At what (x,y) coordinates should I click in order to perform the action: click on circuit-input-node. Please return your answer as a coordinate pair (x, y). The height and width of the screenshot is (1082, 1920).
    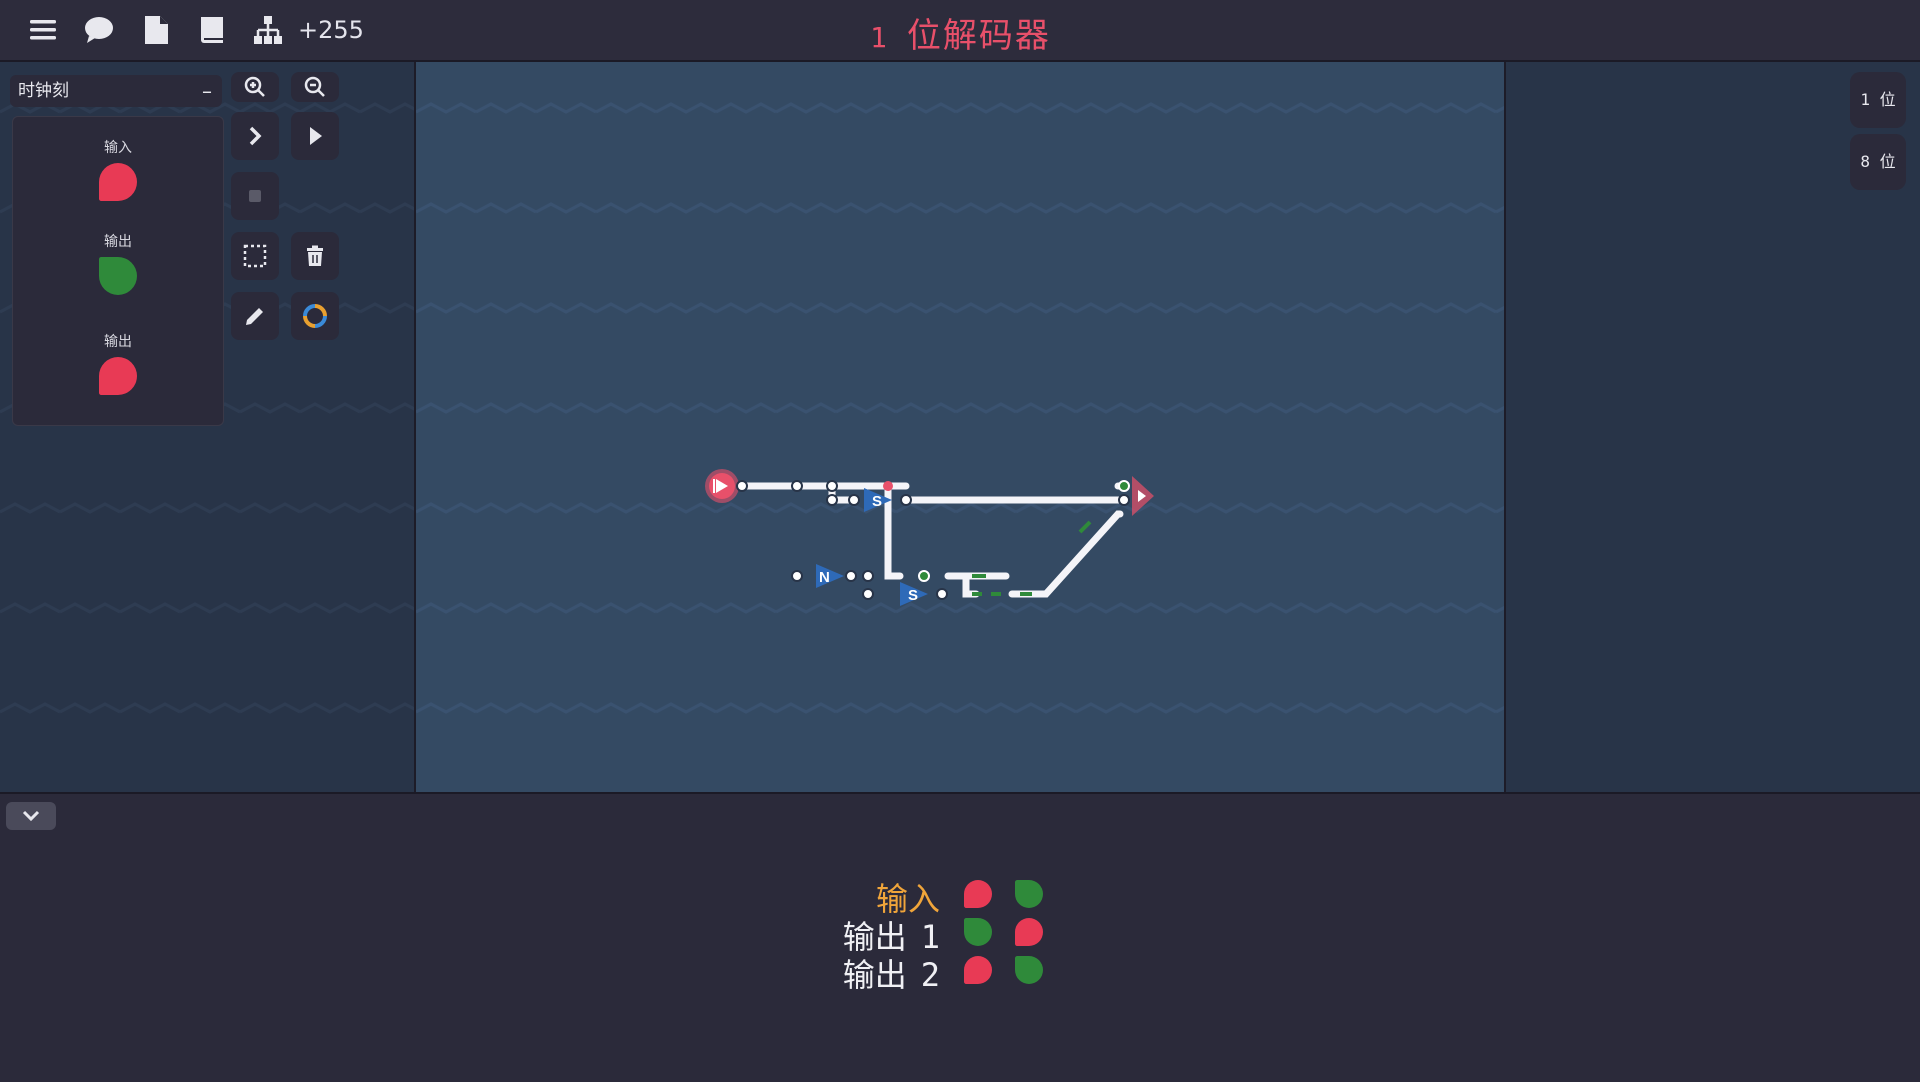
    Looking at the image, I should click on (722, 486).